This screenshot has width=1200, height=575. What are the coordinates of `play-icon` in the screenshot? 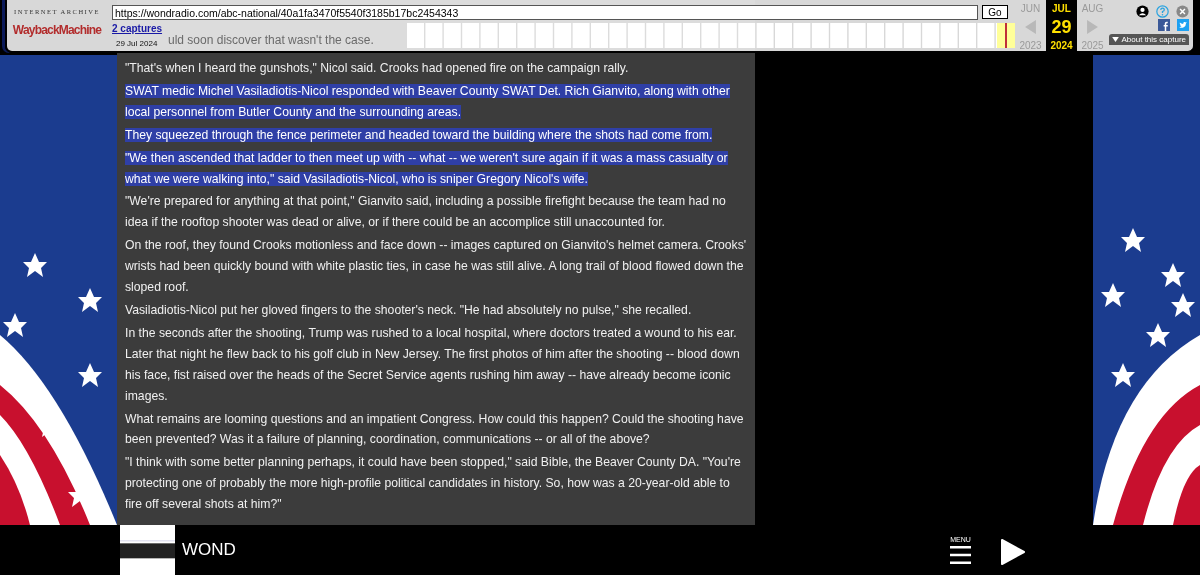 It's located at (1013, 551).